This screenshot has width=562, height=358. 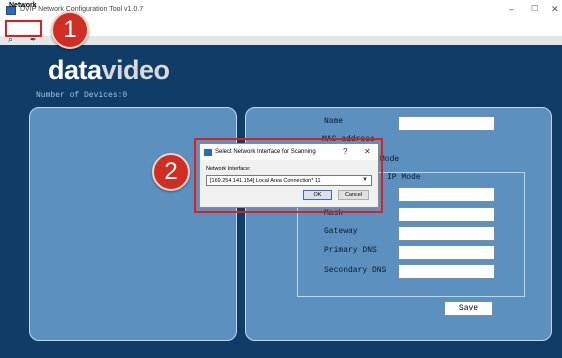 I want to click on maximize-button: ☐, so click(x=534, y=8).